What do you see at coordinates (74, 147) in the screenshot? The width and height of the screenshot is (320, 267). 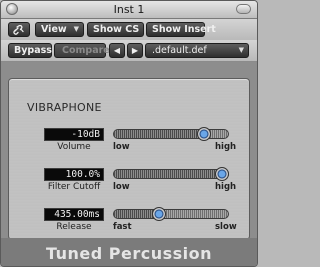 I see `volume-label: Volume` at bounding box center [74, 147].